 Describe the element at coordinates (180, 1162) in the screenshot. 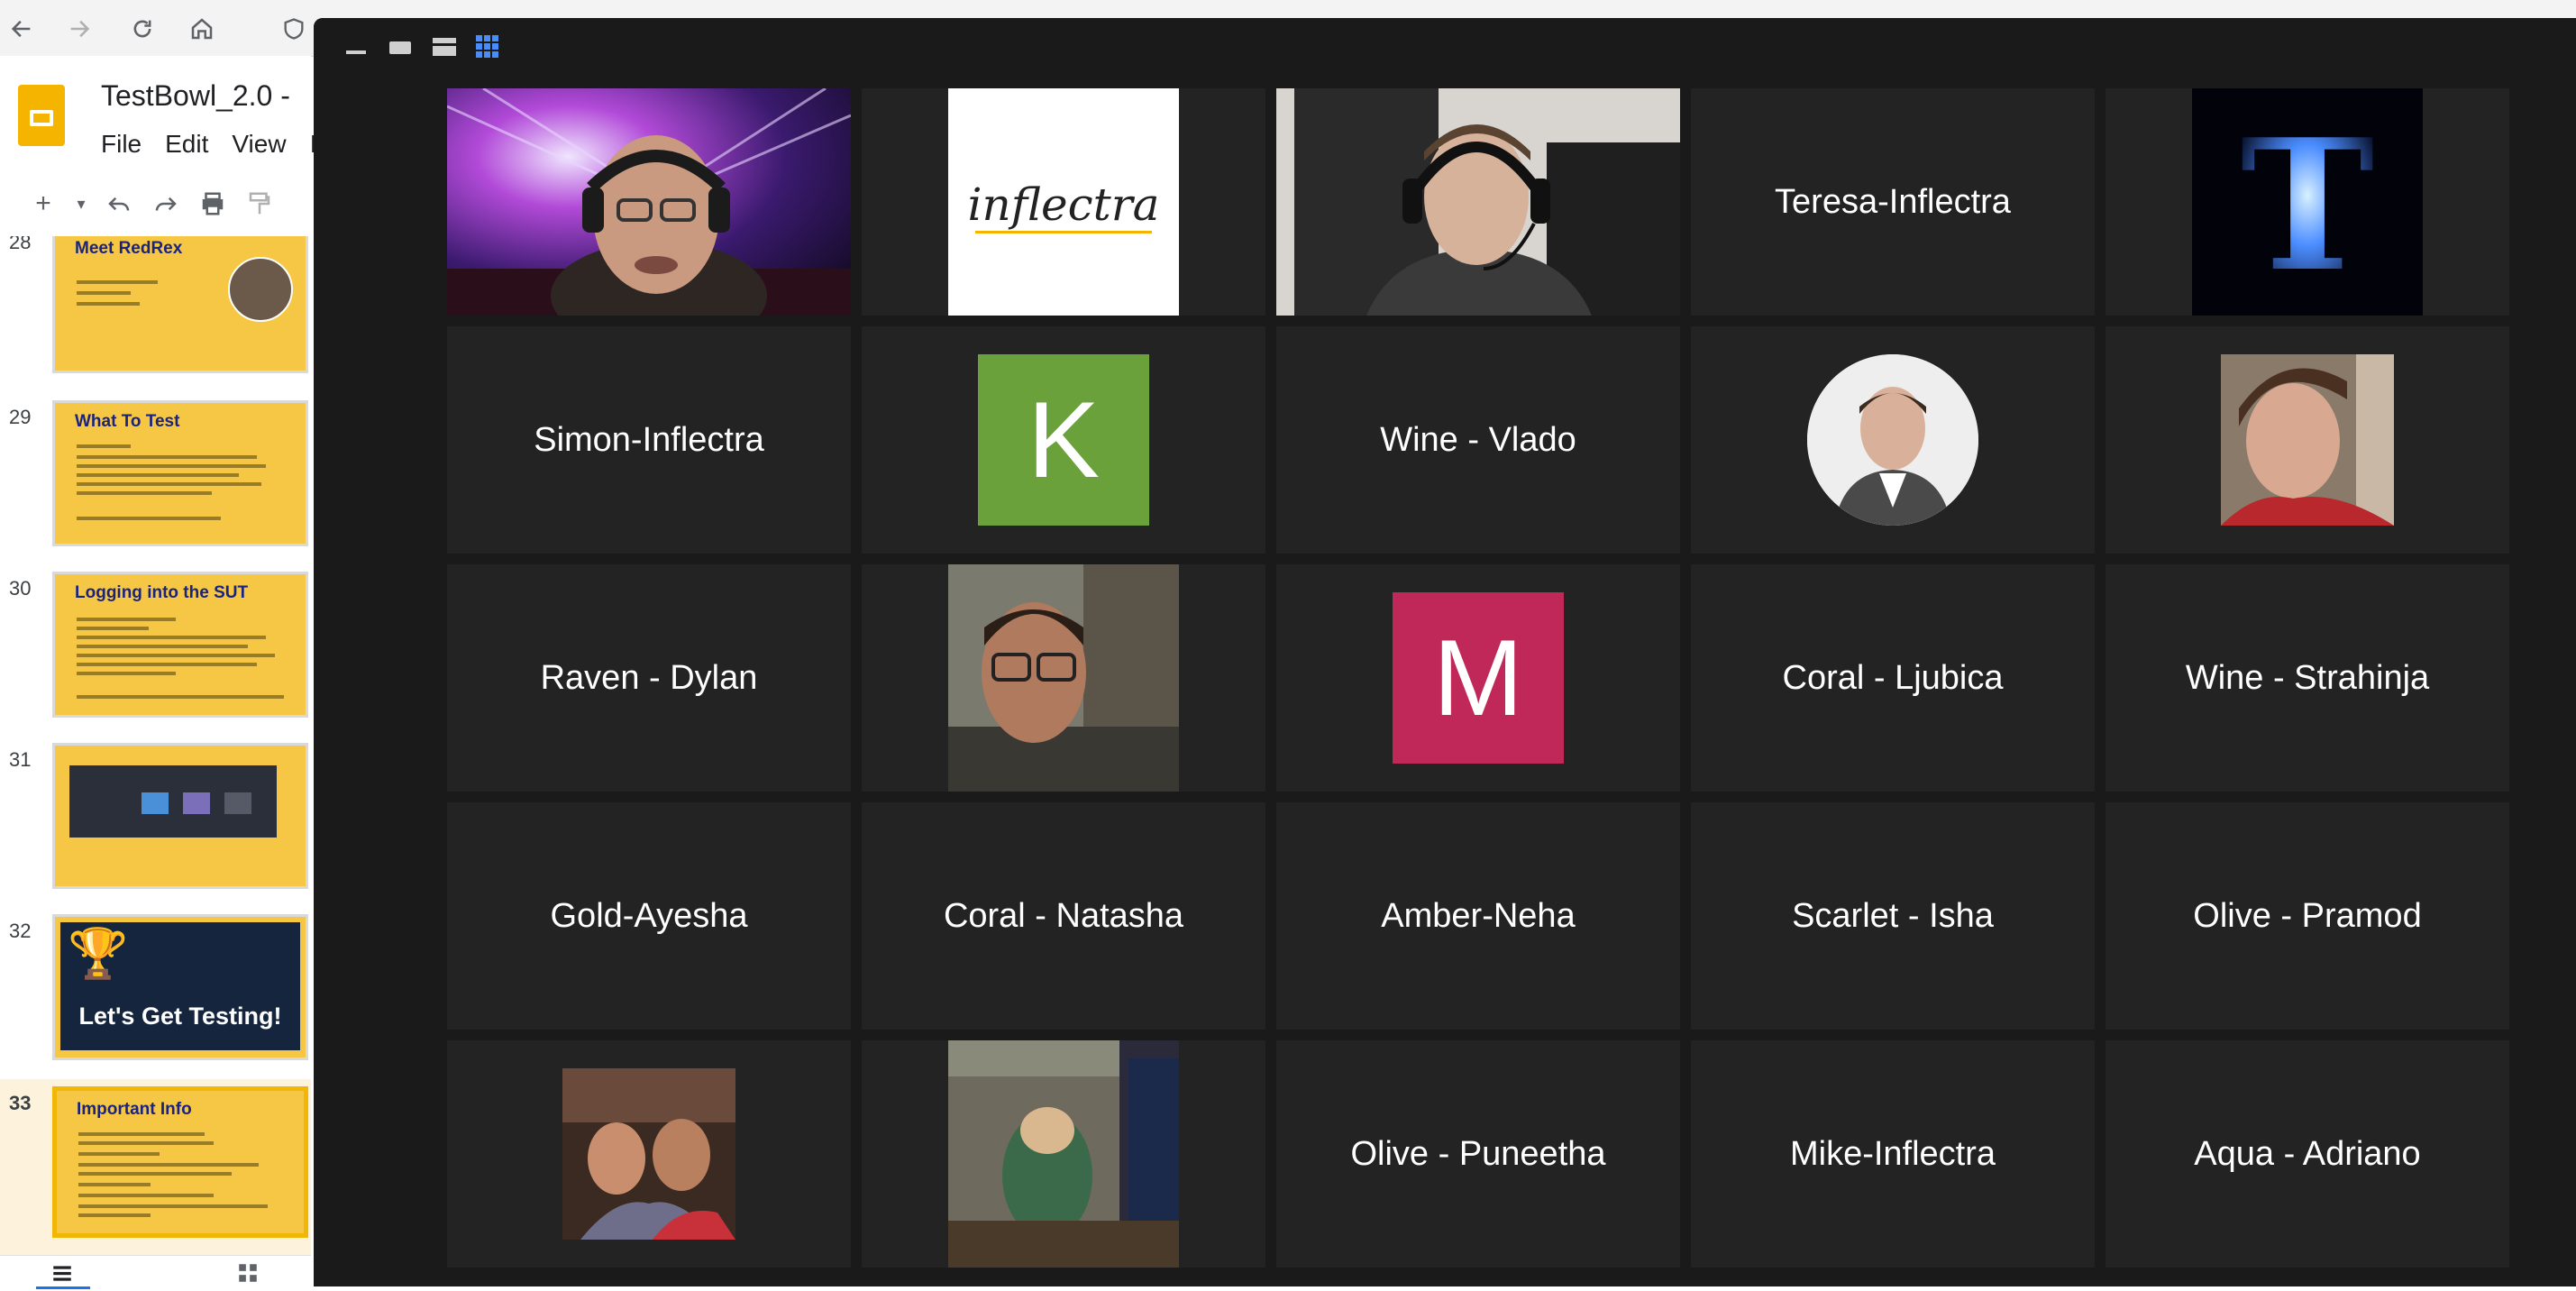

I see `slide-preview: Important Info` at that location.